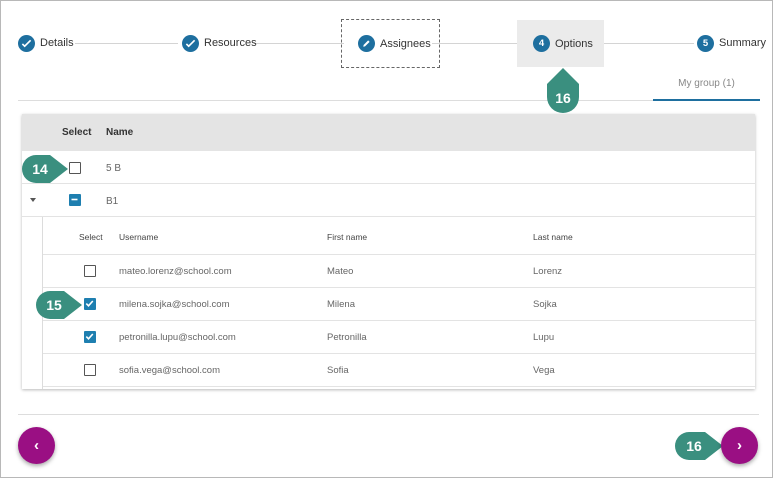 The image size is (773, 478). I want to click on callout-number: 14, so click(40, 169).